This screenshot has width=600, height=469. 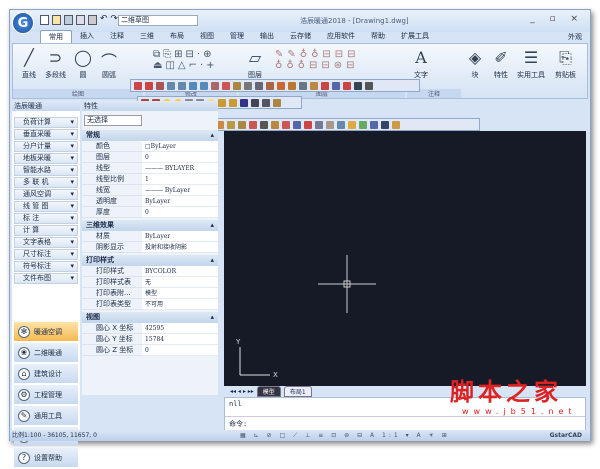 I want to click on tab-help: 帮助, so click(x=378, y=36).